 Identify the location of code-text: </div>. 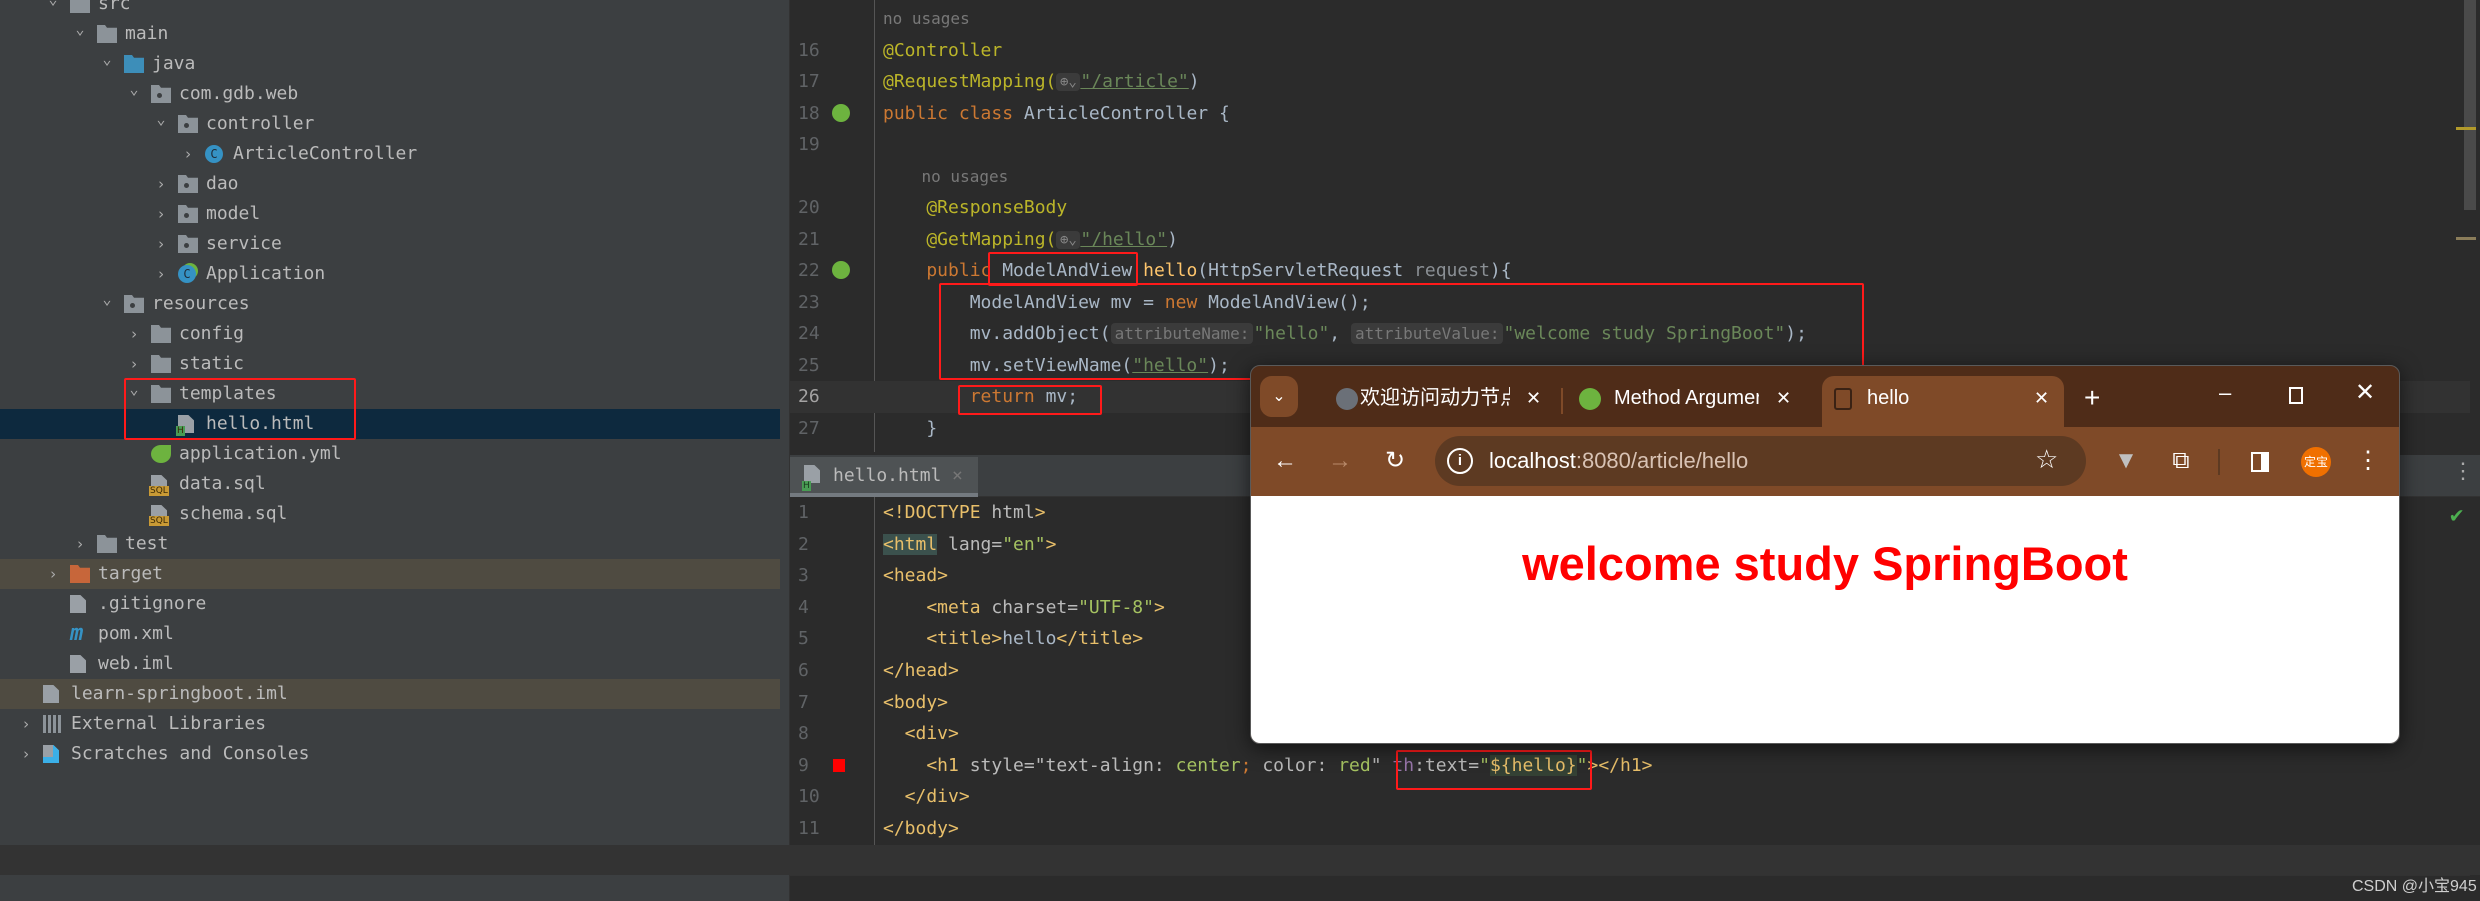
(926, 797).